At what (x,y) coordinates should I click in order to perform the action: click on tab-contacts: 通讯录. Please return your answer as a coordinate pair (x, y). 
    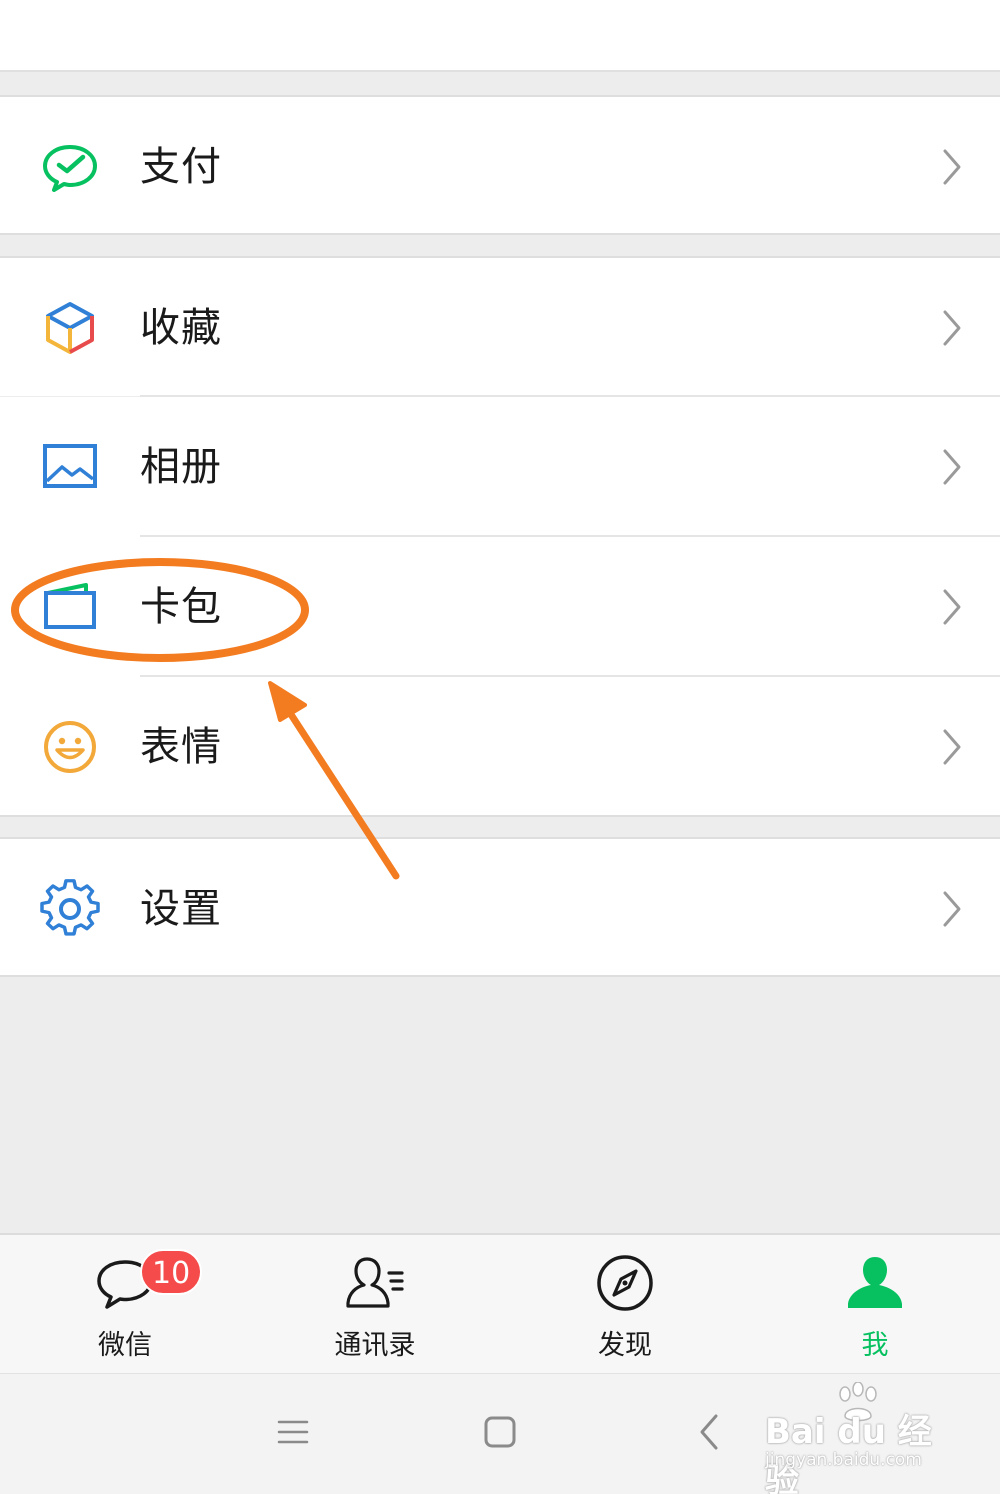
    Looking at the image, I should click on (375, 1305).